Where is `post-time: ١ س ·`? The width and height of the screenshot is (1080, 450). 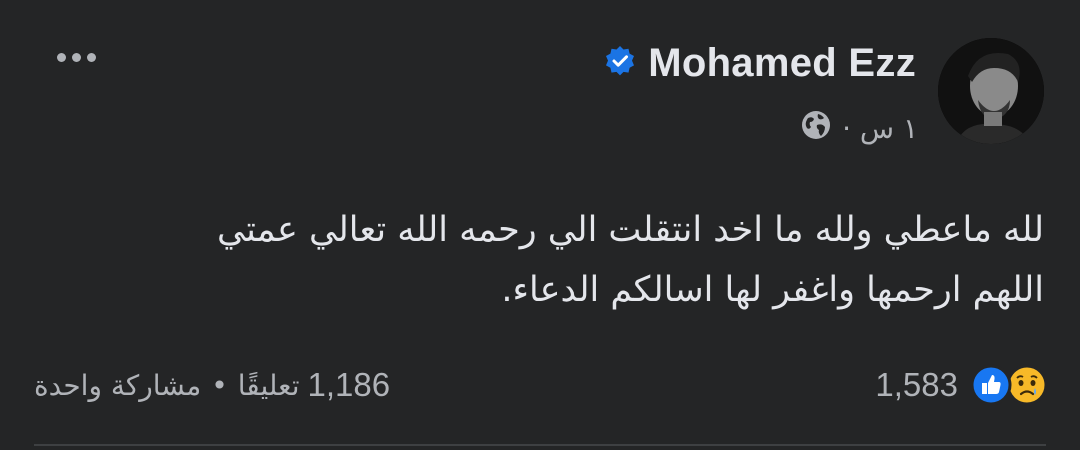 post-time: ١ س · is located at coordinates (880, 128).